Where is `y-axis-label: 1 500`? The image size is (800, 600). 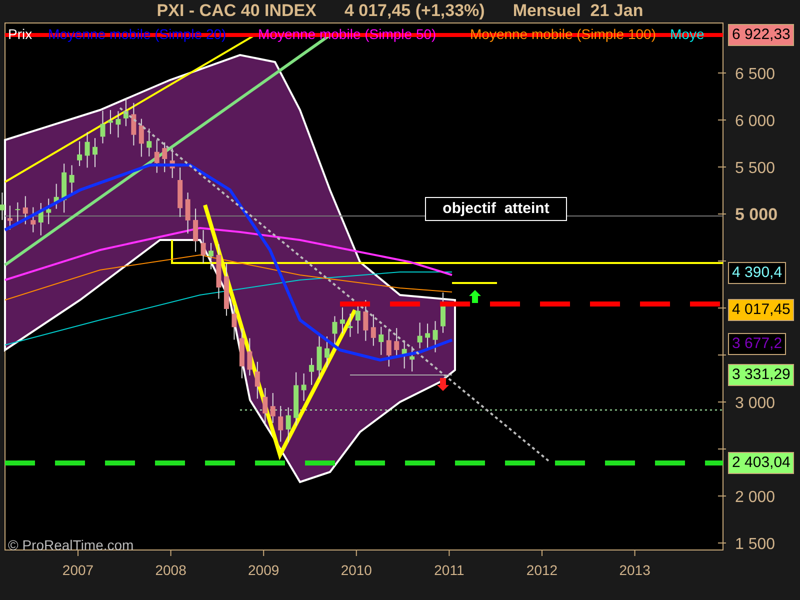 y-axis-label: 1 500 is located at coordinates (755, 544).